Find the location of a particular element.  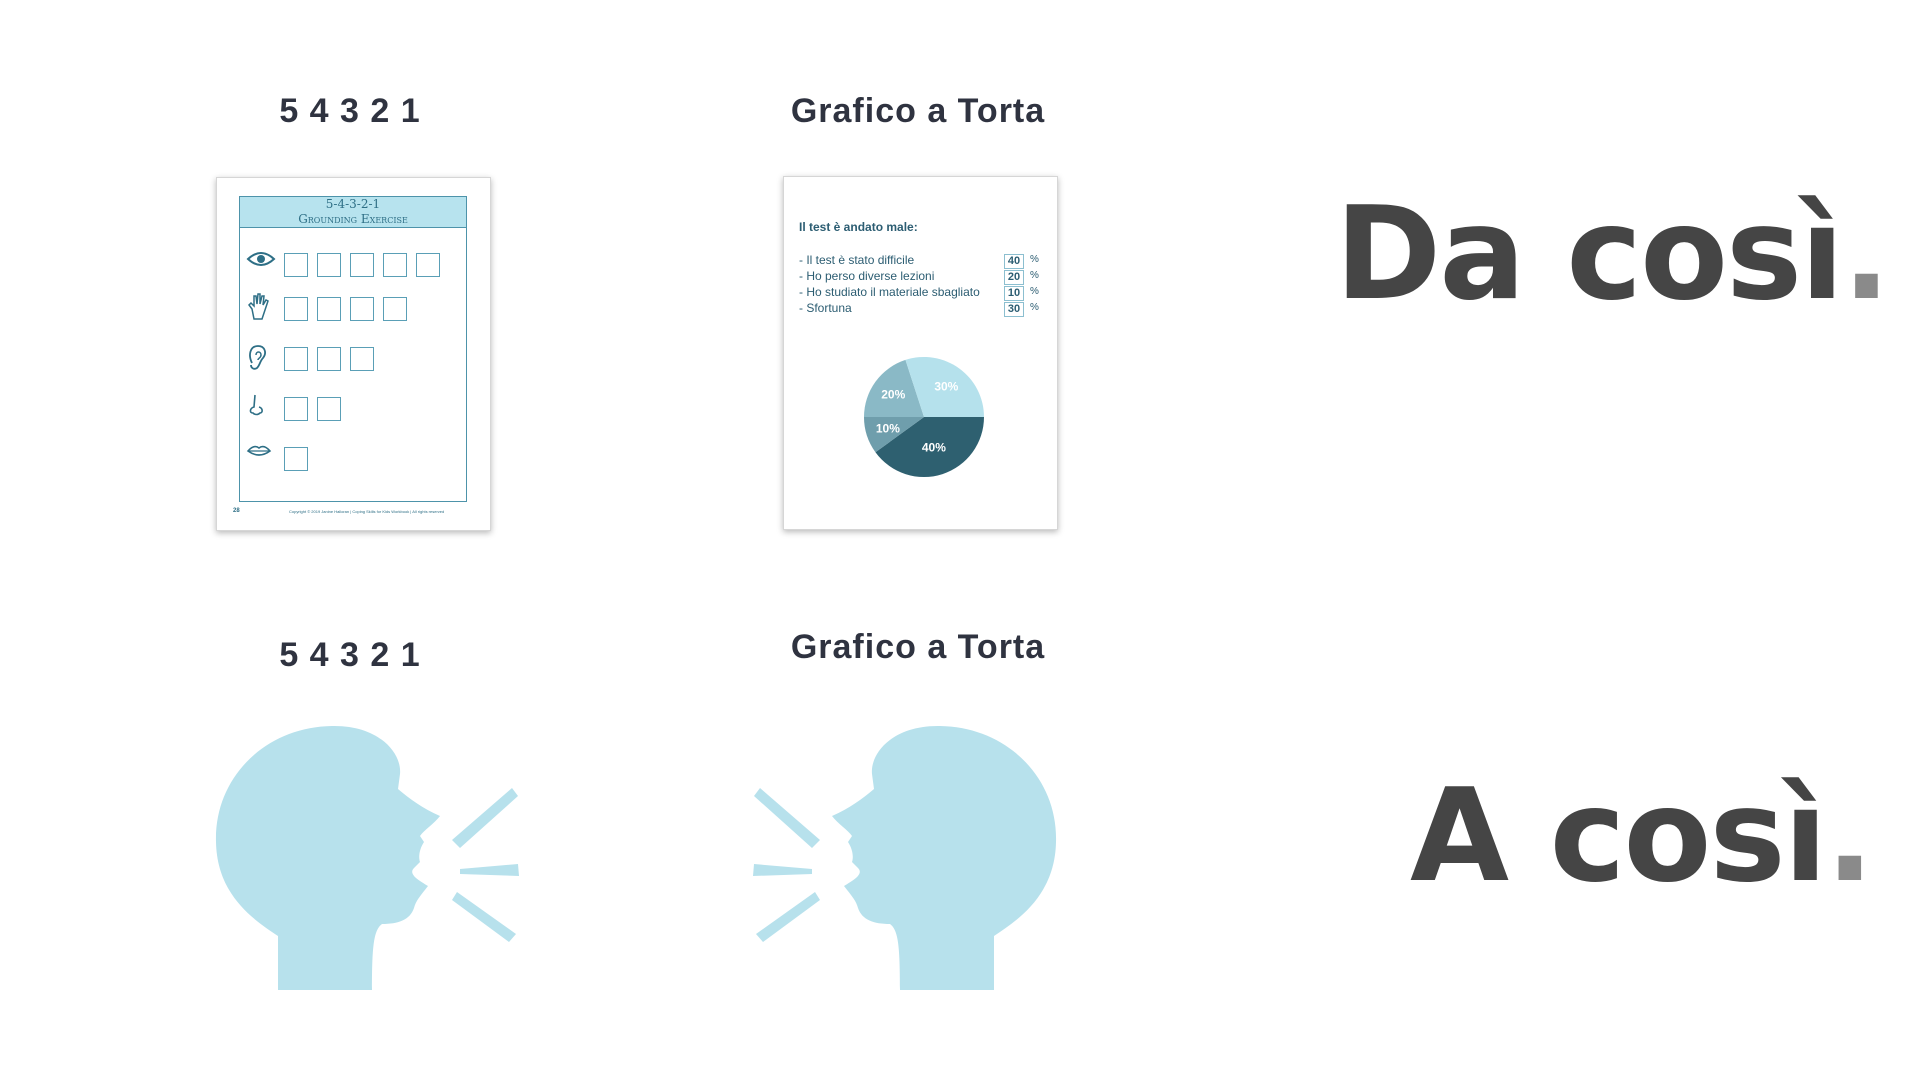

lips-icon is located at coordinates (259, 453).